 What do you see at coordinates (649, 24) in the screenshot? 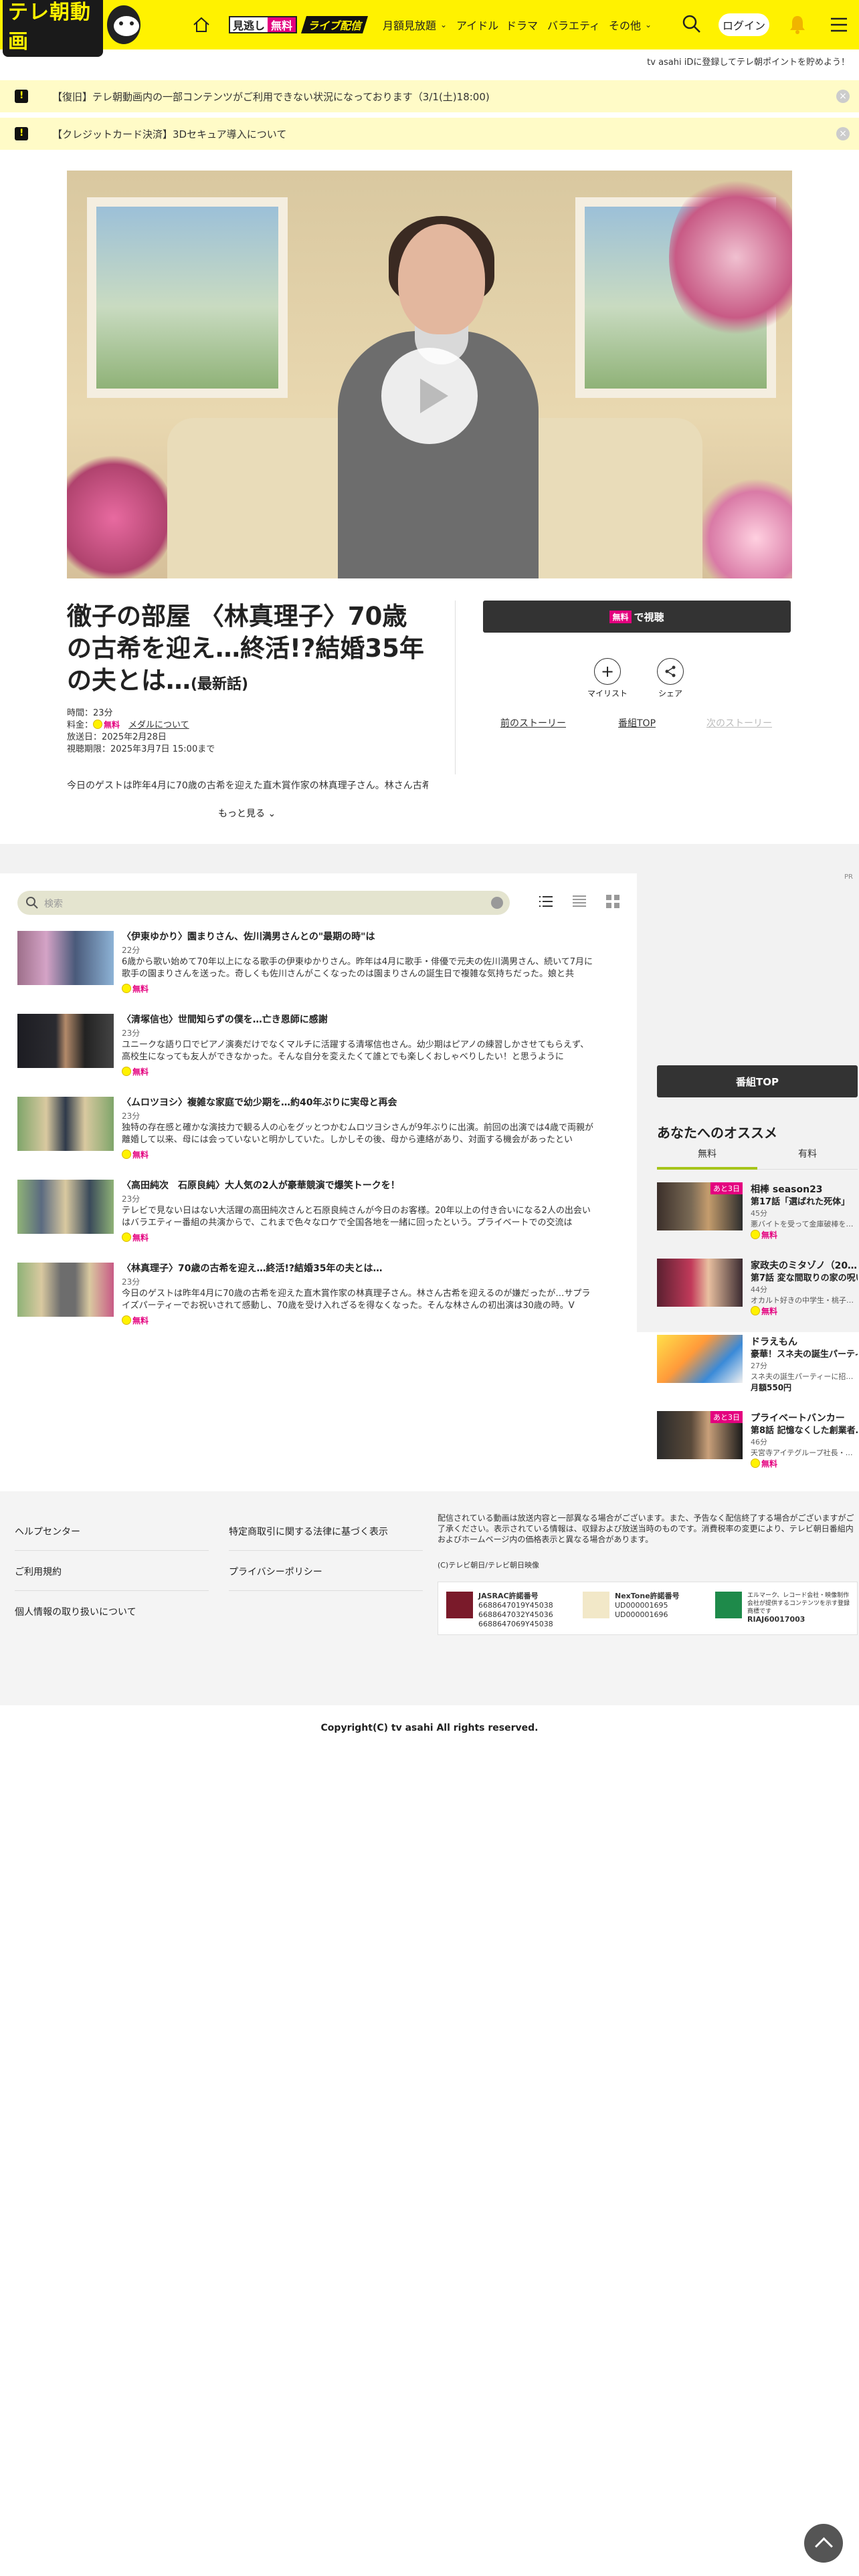
I see `chevron-down-icon: ⌄` at bounding box center [649, 24].